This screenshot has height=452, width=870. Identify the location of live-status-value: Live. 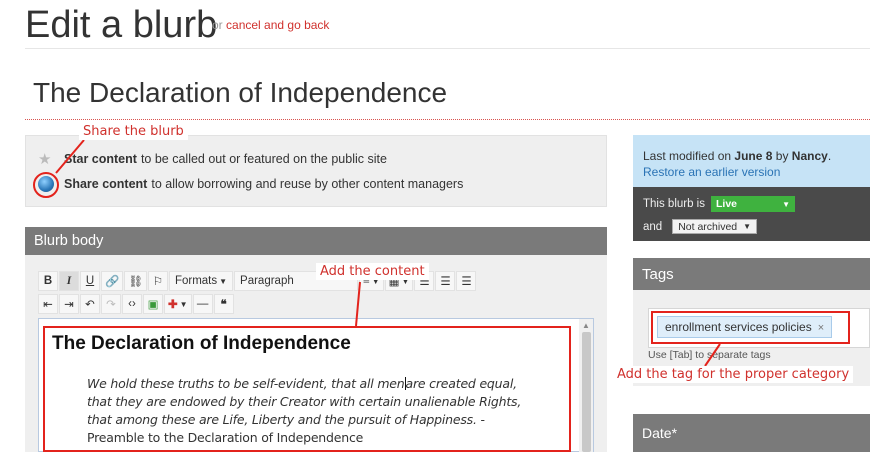
(727, 204).